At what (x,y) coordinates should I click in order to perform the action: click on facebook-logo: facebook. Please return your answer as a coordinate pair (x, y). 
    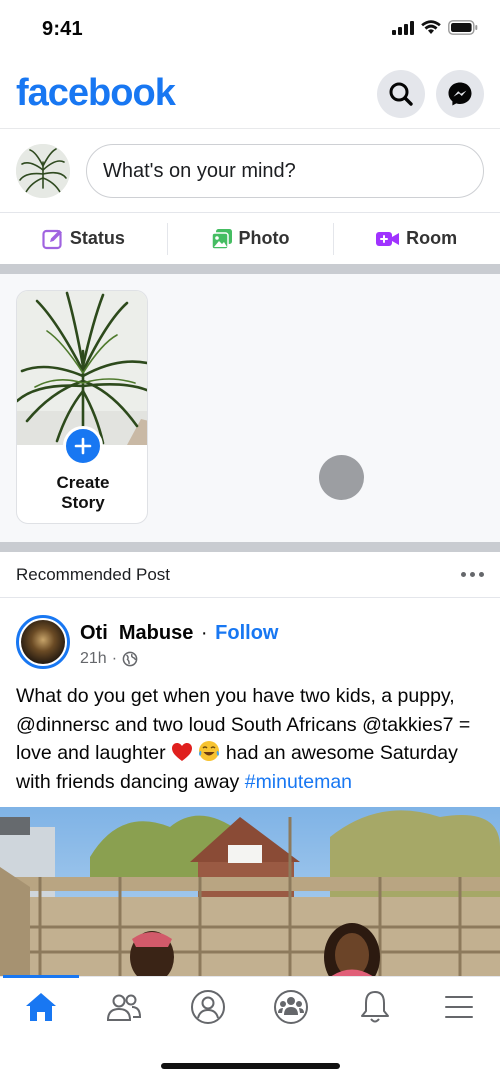
    Looking at the image, I should click on (96, 93).